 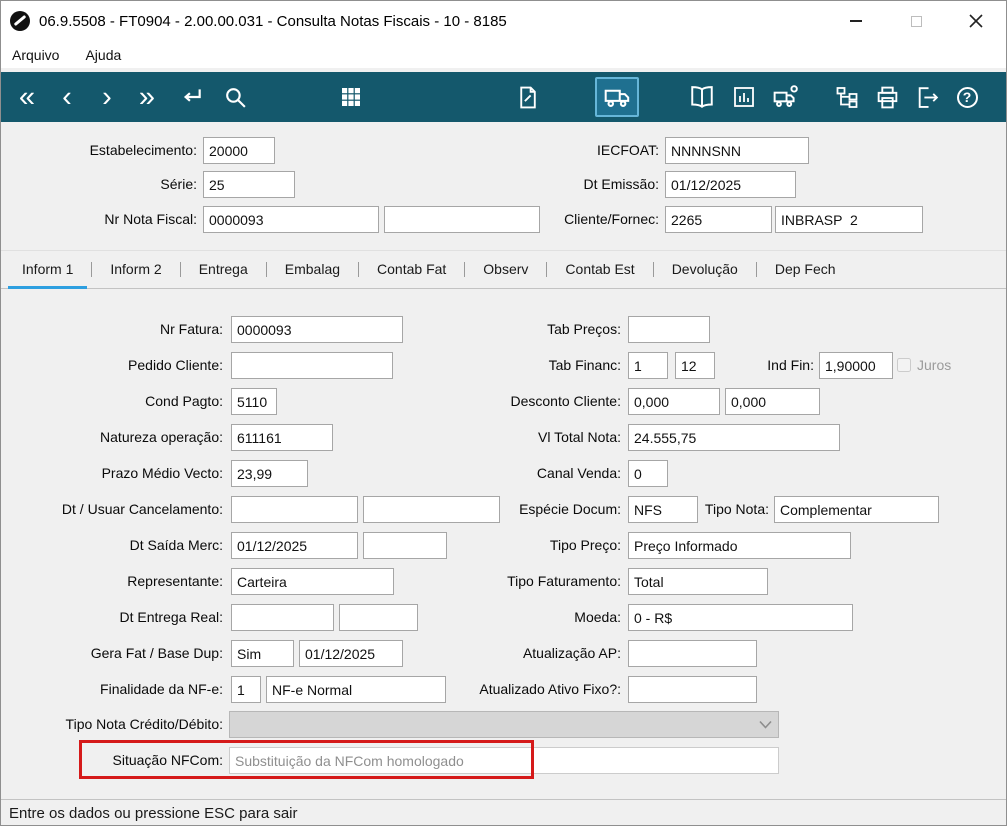 I want to click on maximize-button, so click(x=916, y=21).